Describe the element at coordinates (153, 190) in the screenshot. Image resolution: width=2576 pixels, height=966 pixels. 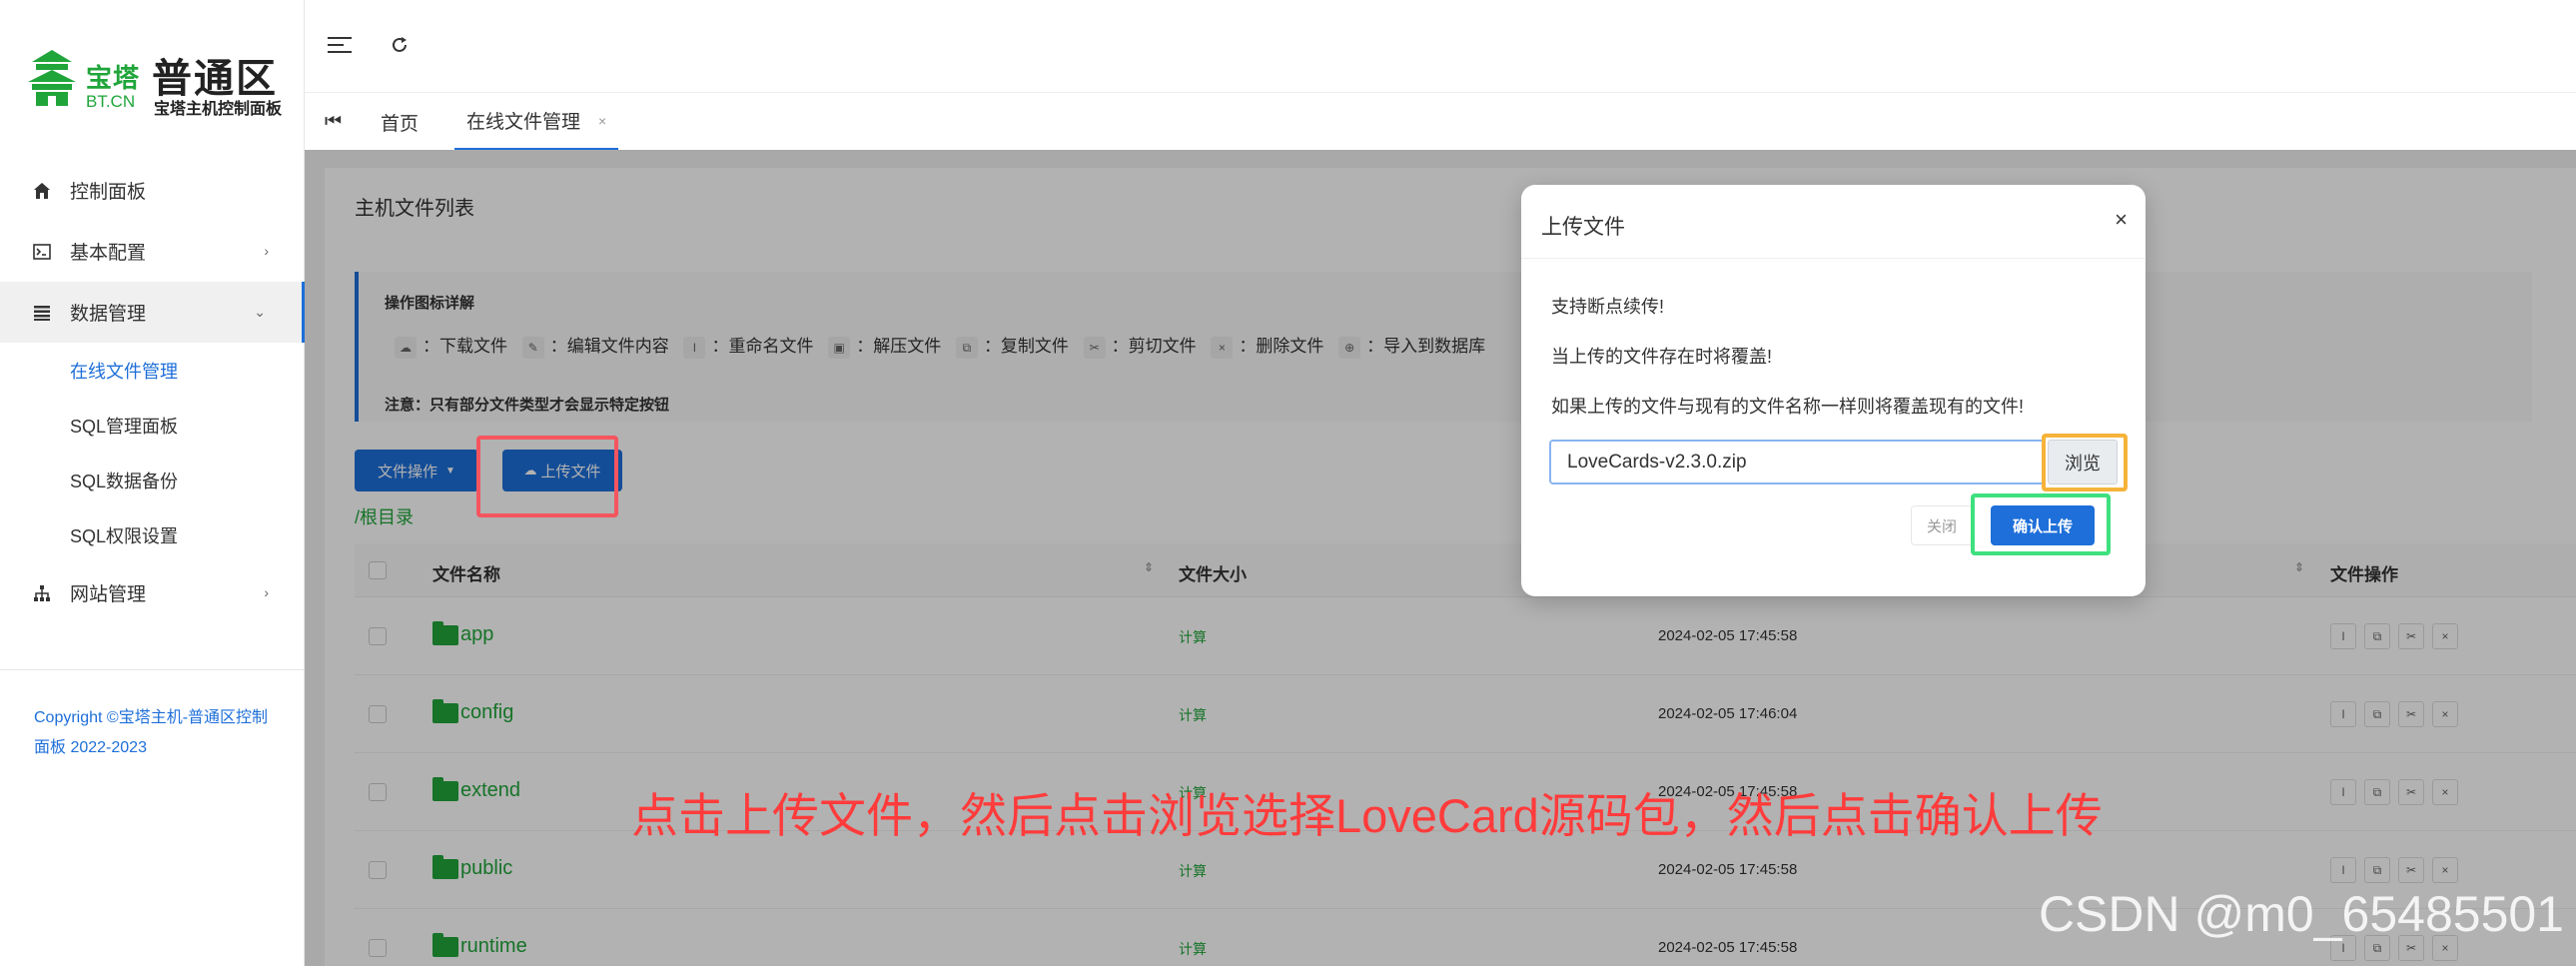
I see `sidebar-item-dashboard: 控制面板` at that location.